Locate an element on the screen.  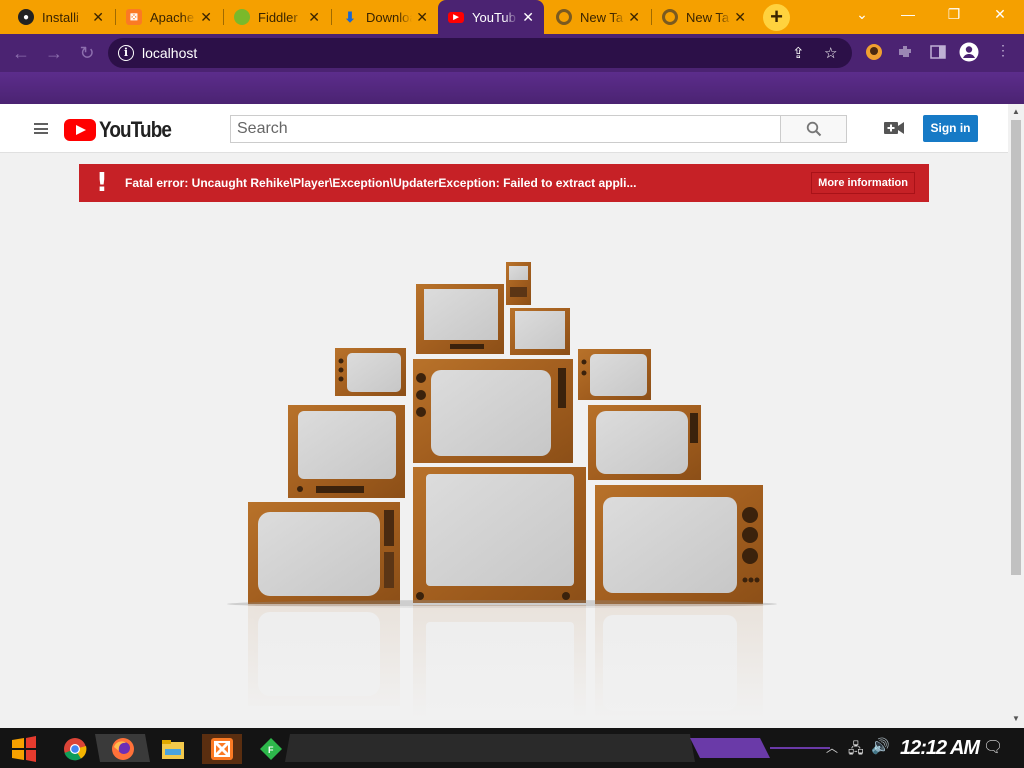
search-icon is located at coordinates (814, 129).